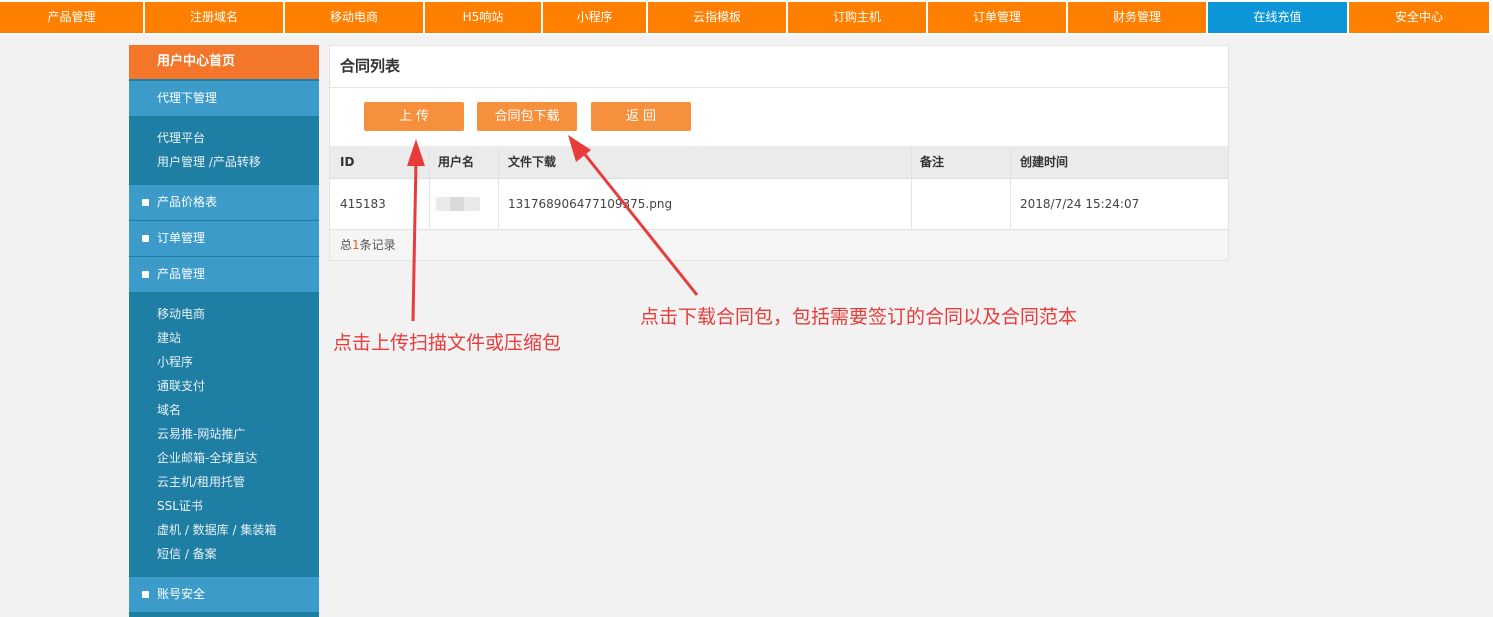 The image size is (1493, 617). Describe the element at coordinates (633, 215) in the screenshot. I see `download-arrow` at that location.